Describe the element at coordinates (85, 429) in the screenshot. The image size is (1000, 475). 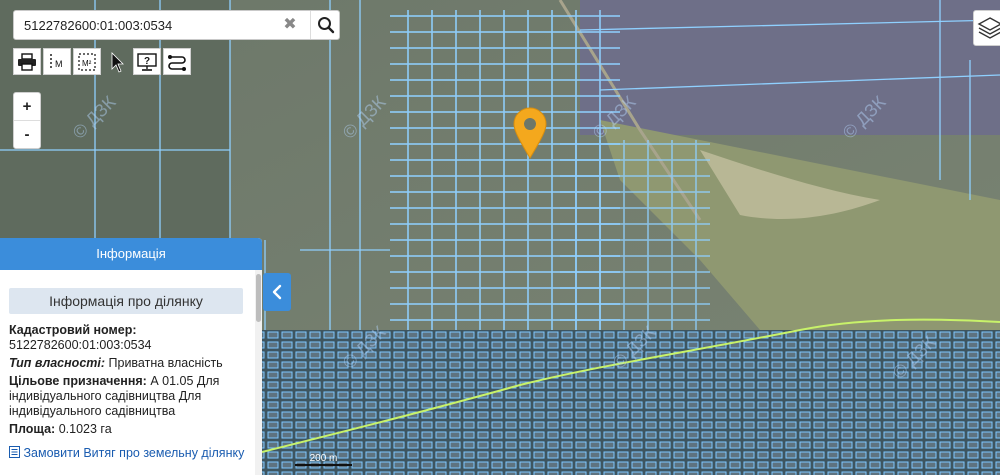
I see `area-value: 0.1023 га` at that location.